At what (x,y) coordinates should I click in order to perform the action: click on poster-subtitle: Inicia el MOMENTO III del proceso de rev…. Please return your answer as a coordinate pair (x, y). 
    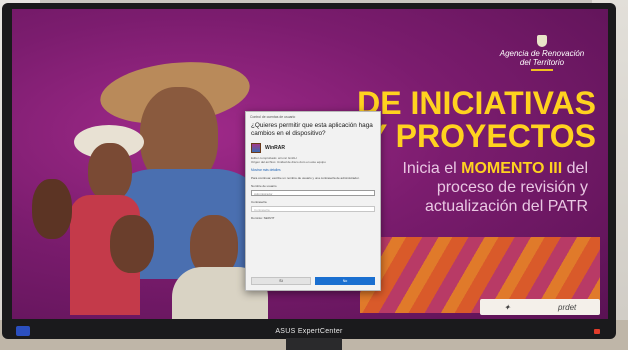
    Looking at the image, I should click on (475, 187).